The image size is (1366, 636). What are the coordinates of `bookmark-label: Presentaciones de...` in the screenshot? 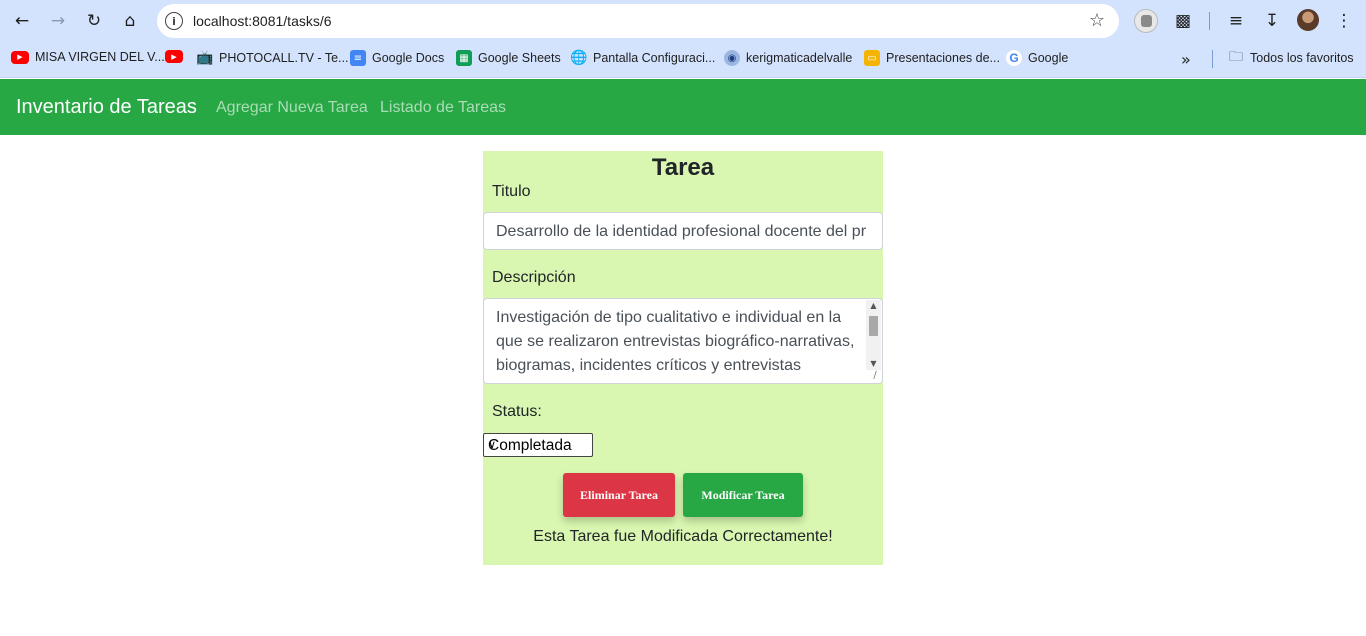 It's located at (943, 58).